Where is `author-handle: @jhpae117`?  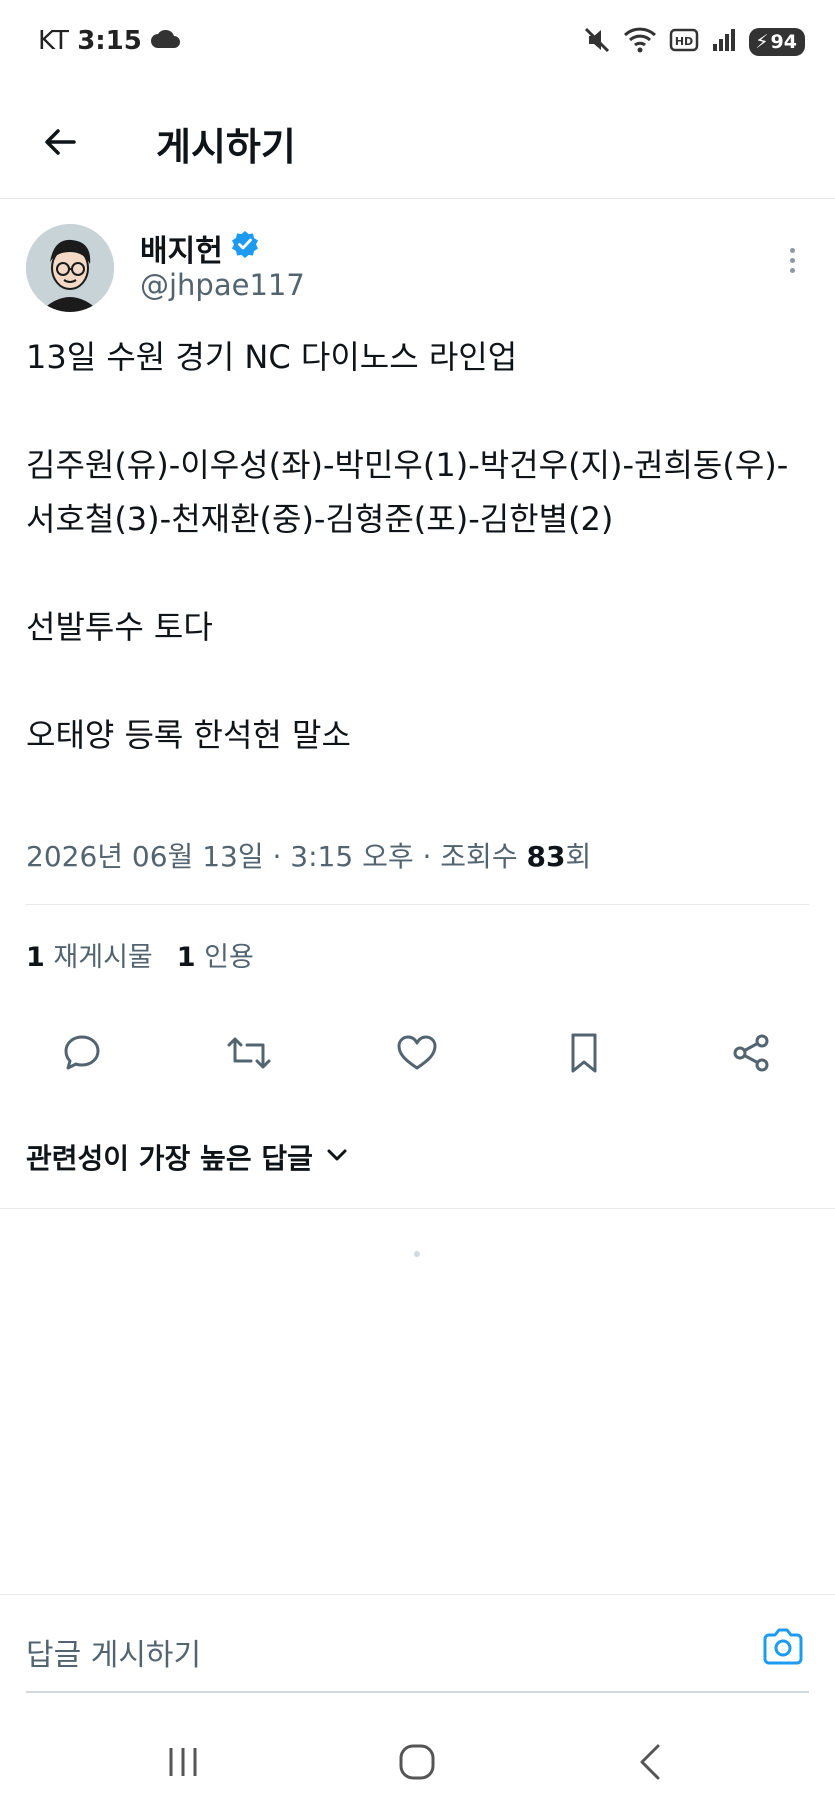 author-handle: @jhpae117 is located at coordinates (222, 285).